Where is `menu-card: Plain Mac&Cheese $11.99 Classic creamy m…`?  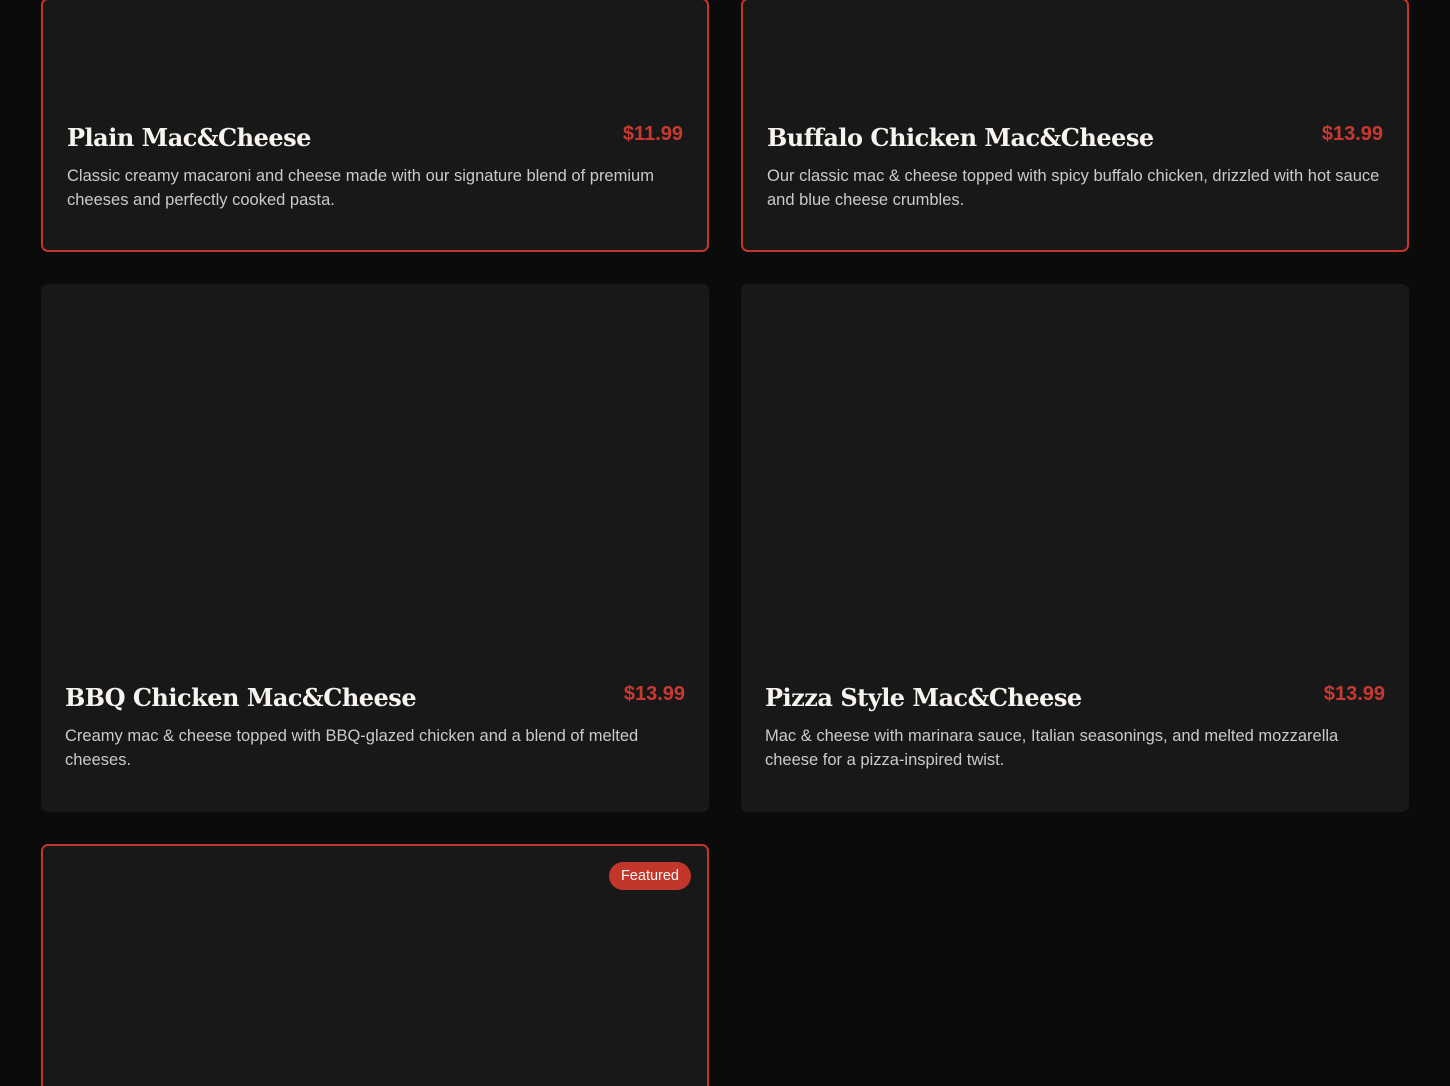 menu-card: Plain Mac&Cheese $11.99 Classic creamy m… is located at coordinates (375, 126).